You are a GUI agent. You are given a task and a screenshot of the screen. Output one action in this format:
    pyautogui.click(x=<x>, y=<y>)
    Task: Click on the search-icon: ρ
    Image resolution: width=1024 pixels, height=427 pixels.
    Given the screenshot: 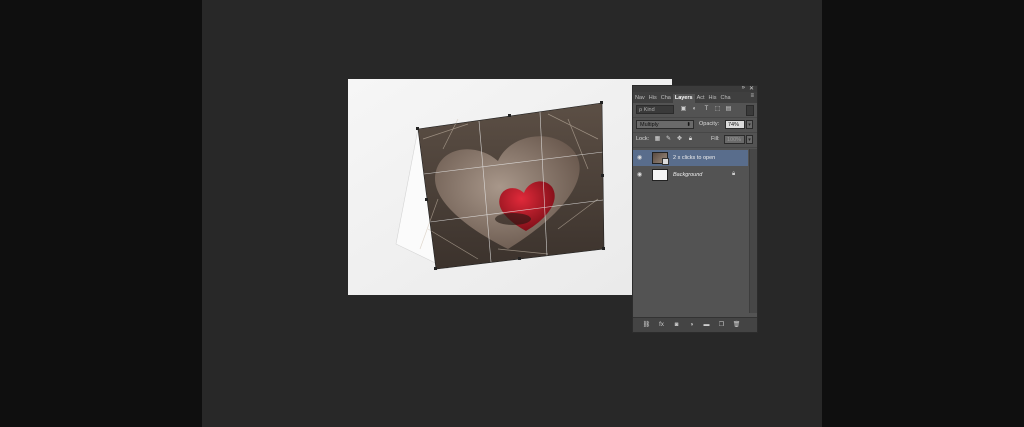 What is the action you would take?
    pyautogui.click(x=641, y=110)
    